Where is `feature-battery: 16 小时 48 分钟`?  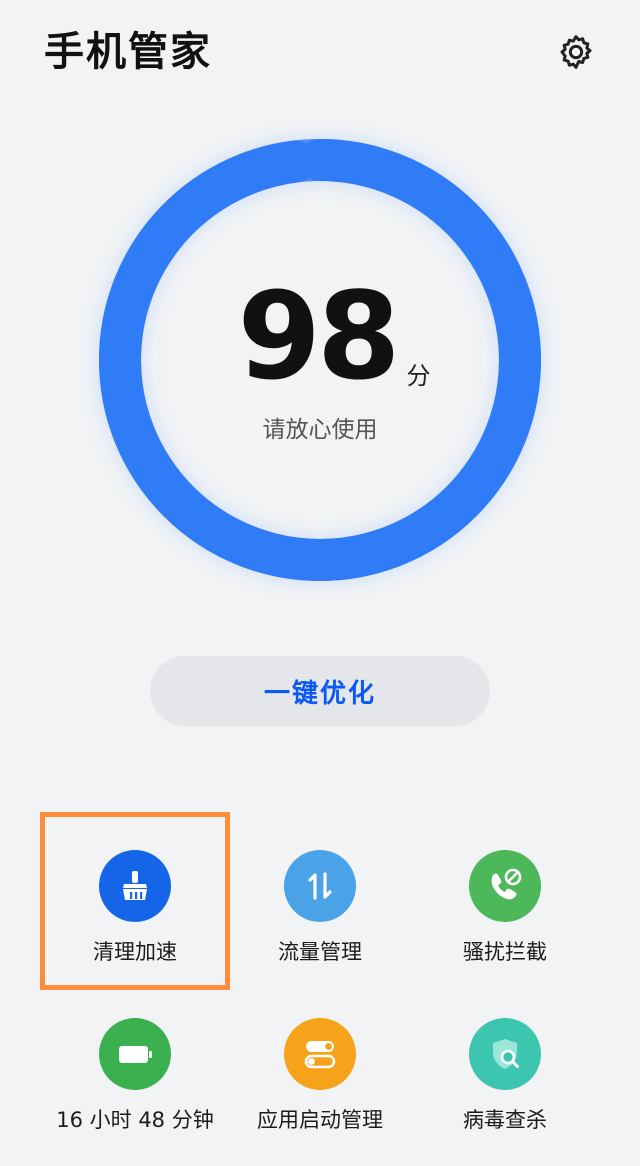
feature-battery: 16 小时 48 分钟 is located at coordinates (135, 1064).